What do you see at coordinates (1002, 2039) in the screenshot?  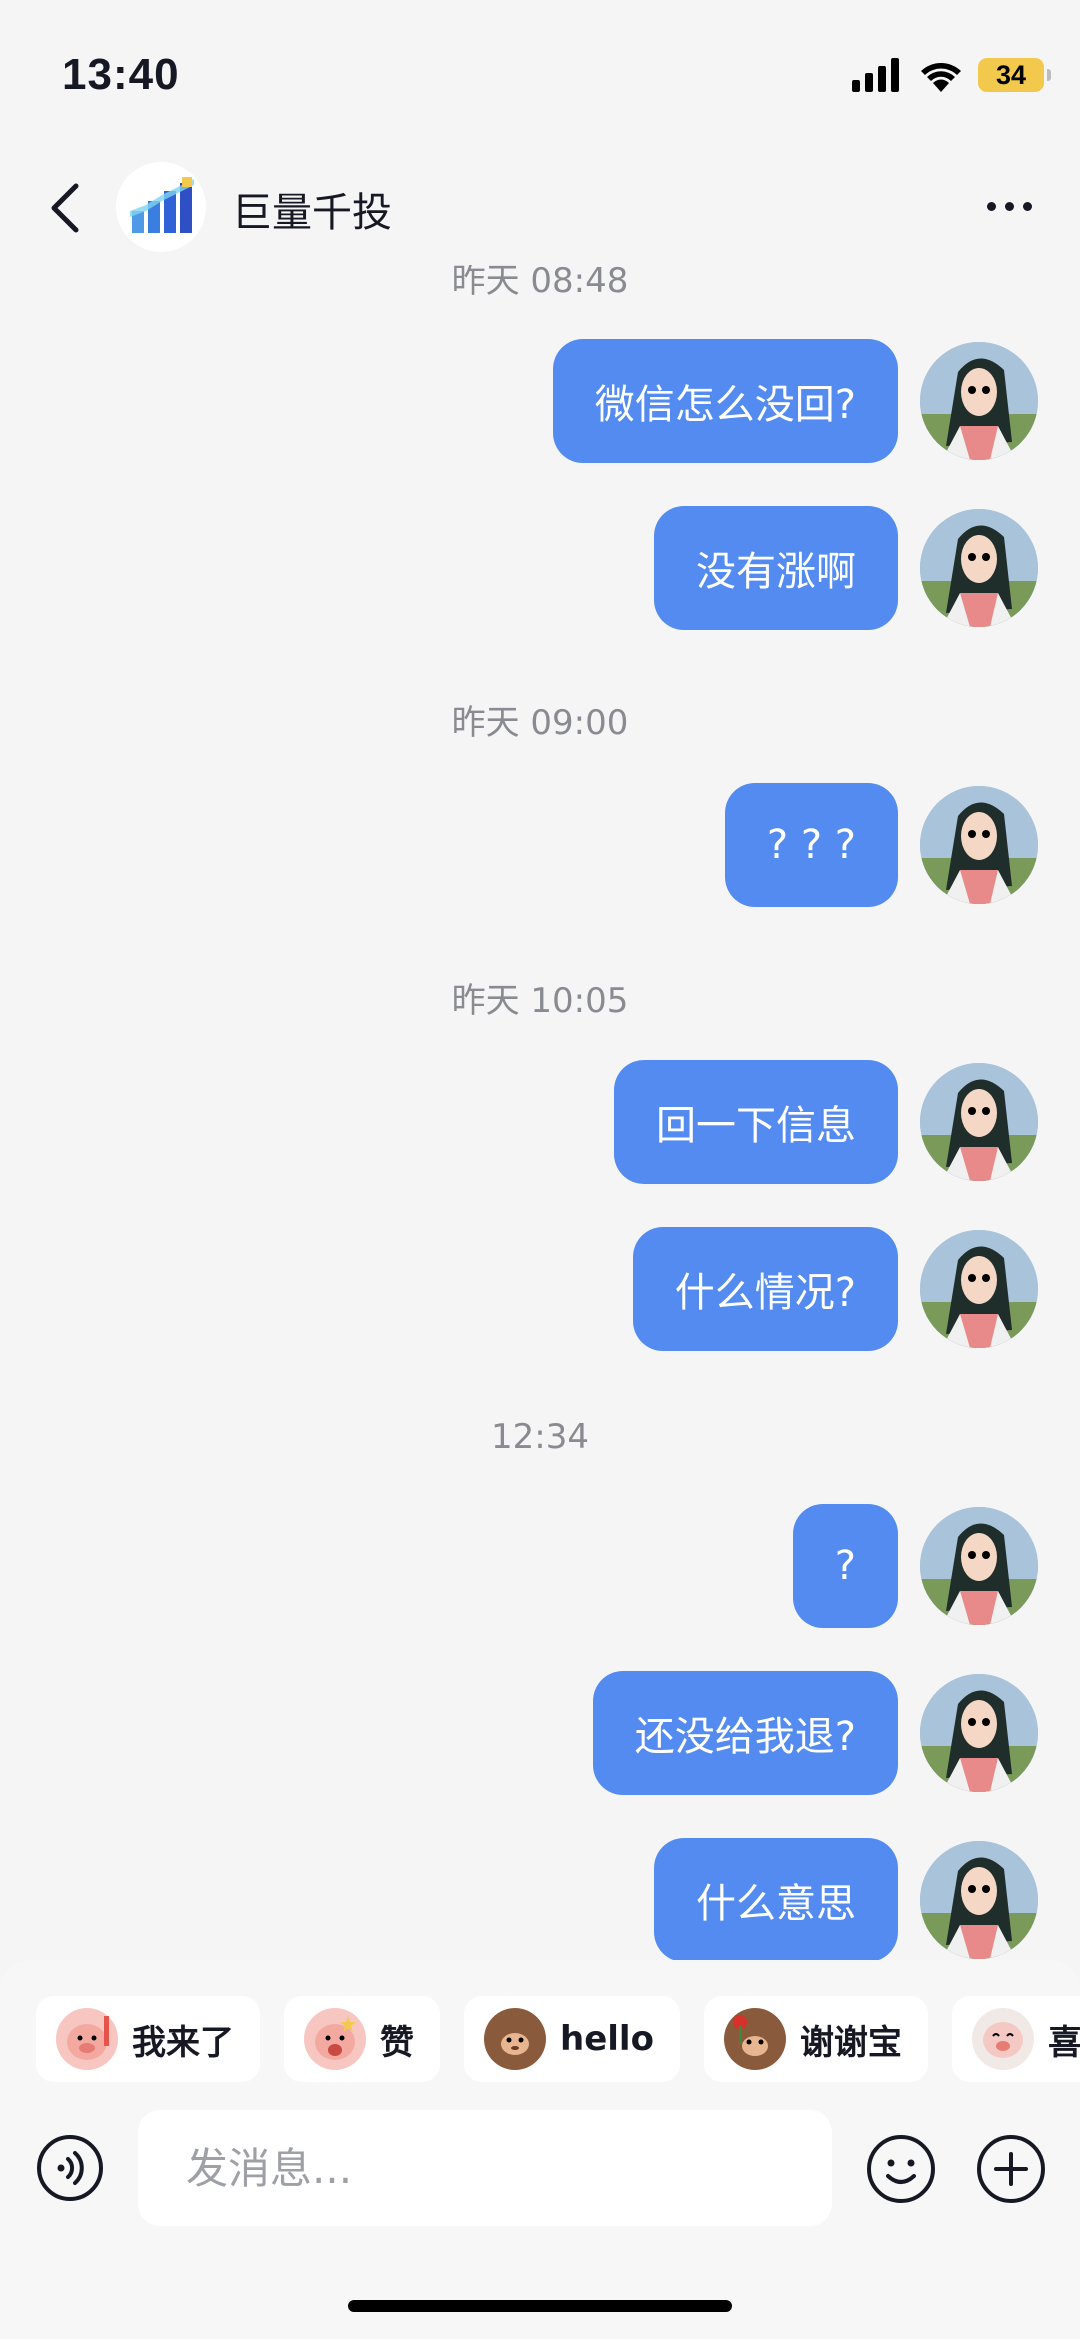 I see `pig-happy-emoji-icon` at bounding box center [1002, 2039].